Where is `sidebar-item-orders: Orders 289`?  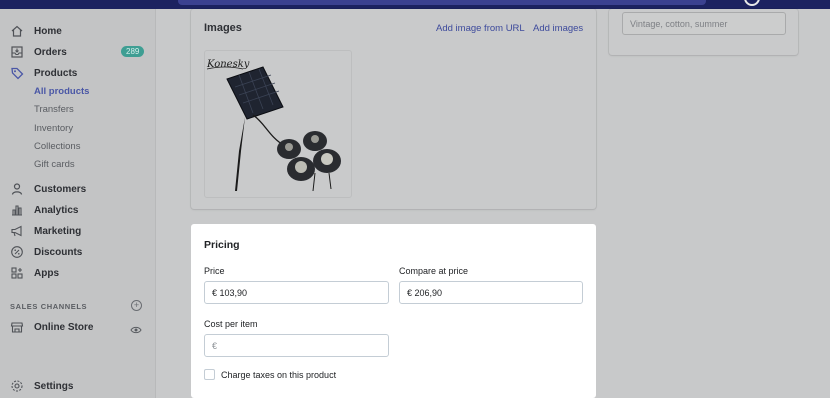
sidebar-item-orders: Orders 289 is located at coordinates (78, 52).